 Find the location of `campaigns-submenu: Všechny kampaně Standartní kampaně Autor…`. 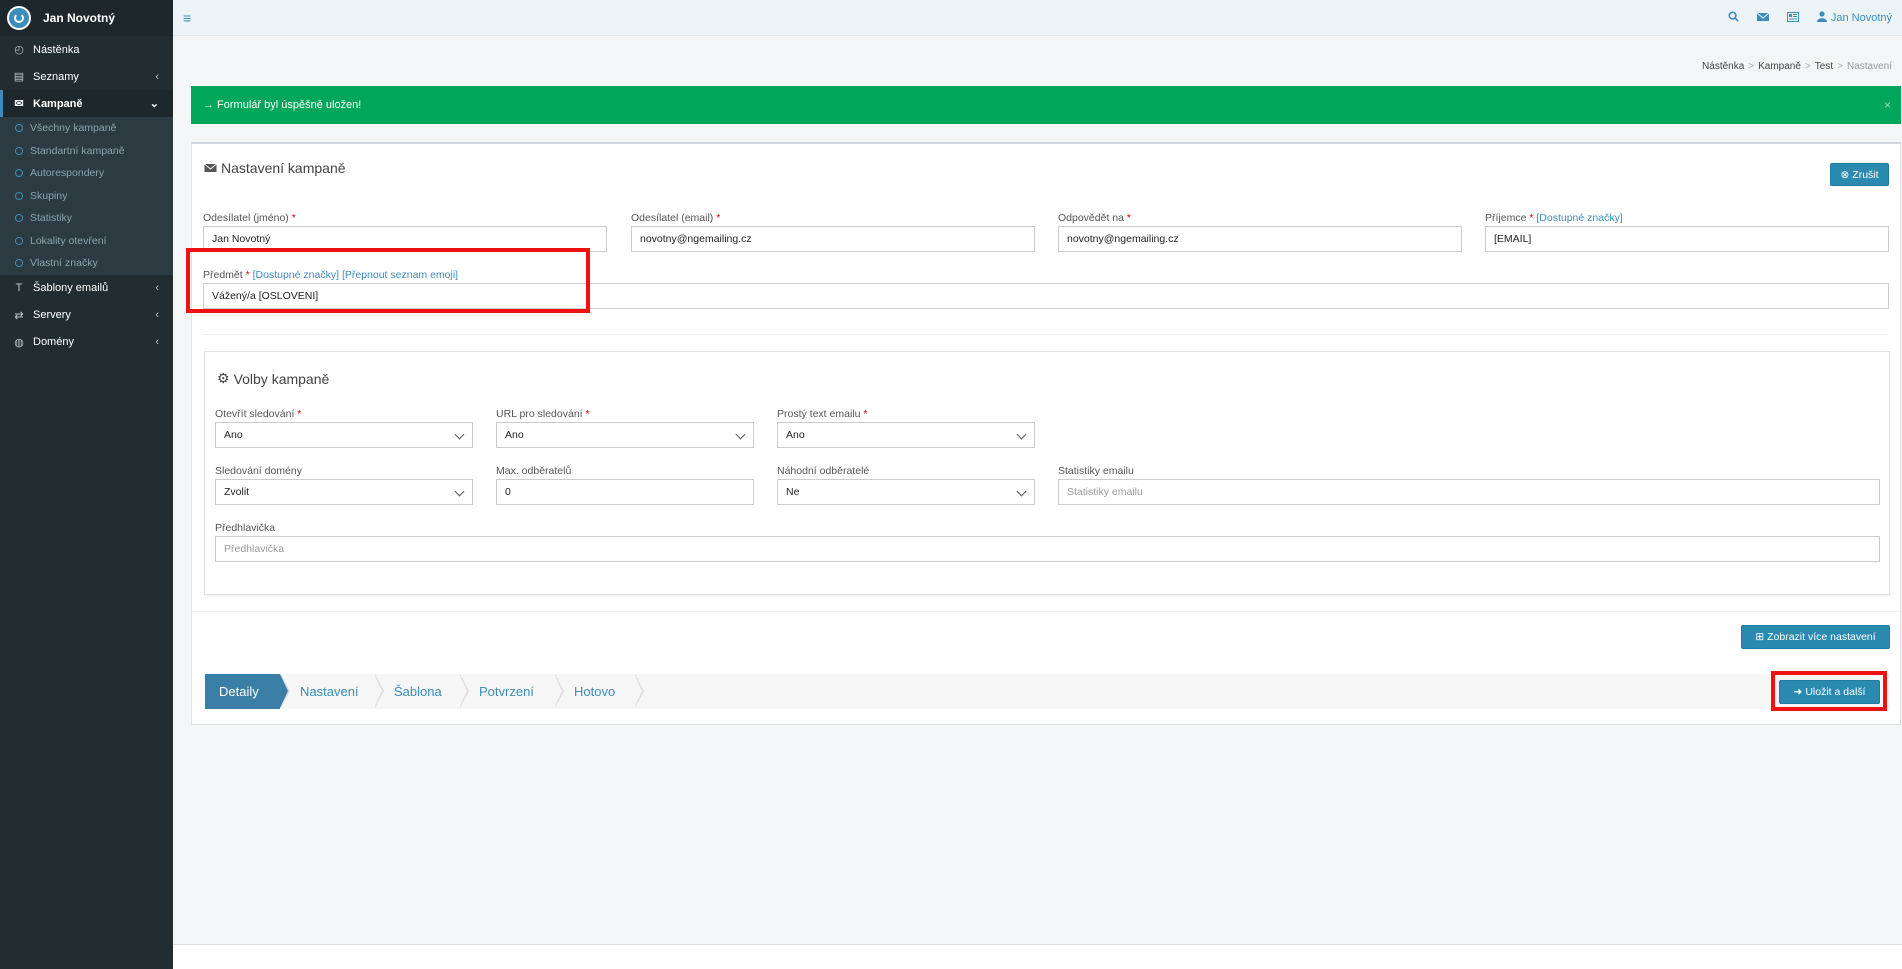

campaigns-submenu: Všechny kampaně Standartní kampaně Autor… is located at coordinates (86, 196).